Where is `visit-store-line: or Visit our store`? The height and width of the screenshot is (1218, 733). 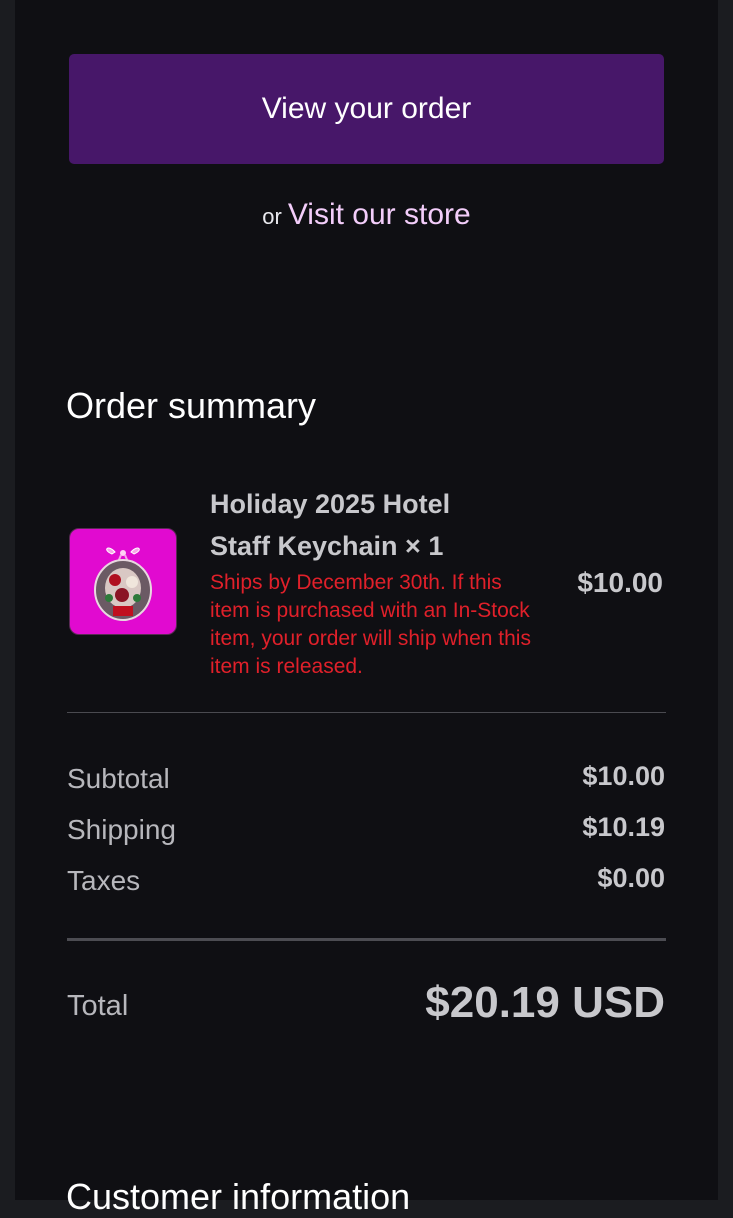 visit-store-line: or Visit our store is located at coordinates (366, 215).